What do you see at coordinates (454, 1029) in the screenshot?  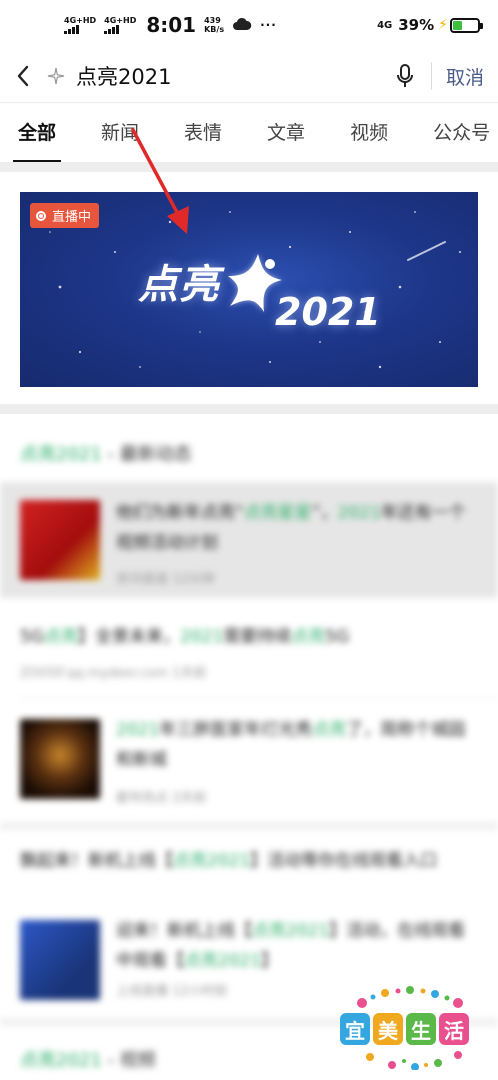 I see `watermark-char: 活` at bounding box center [454, 1029].